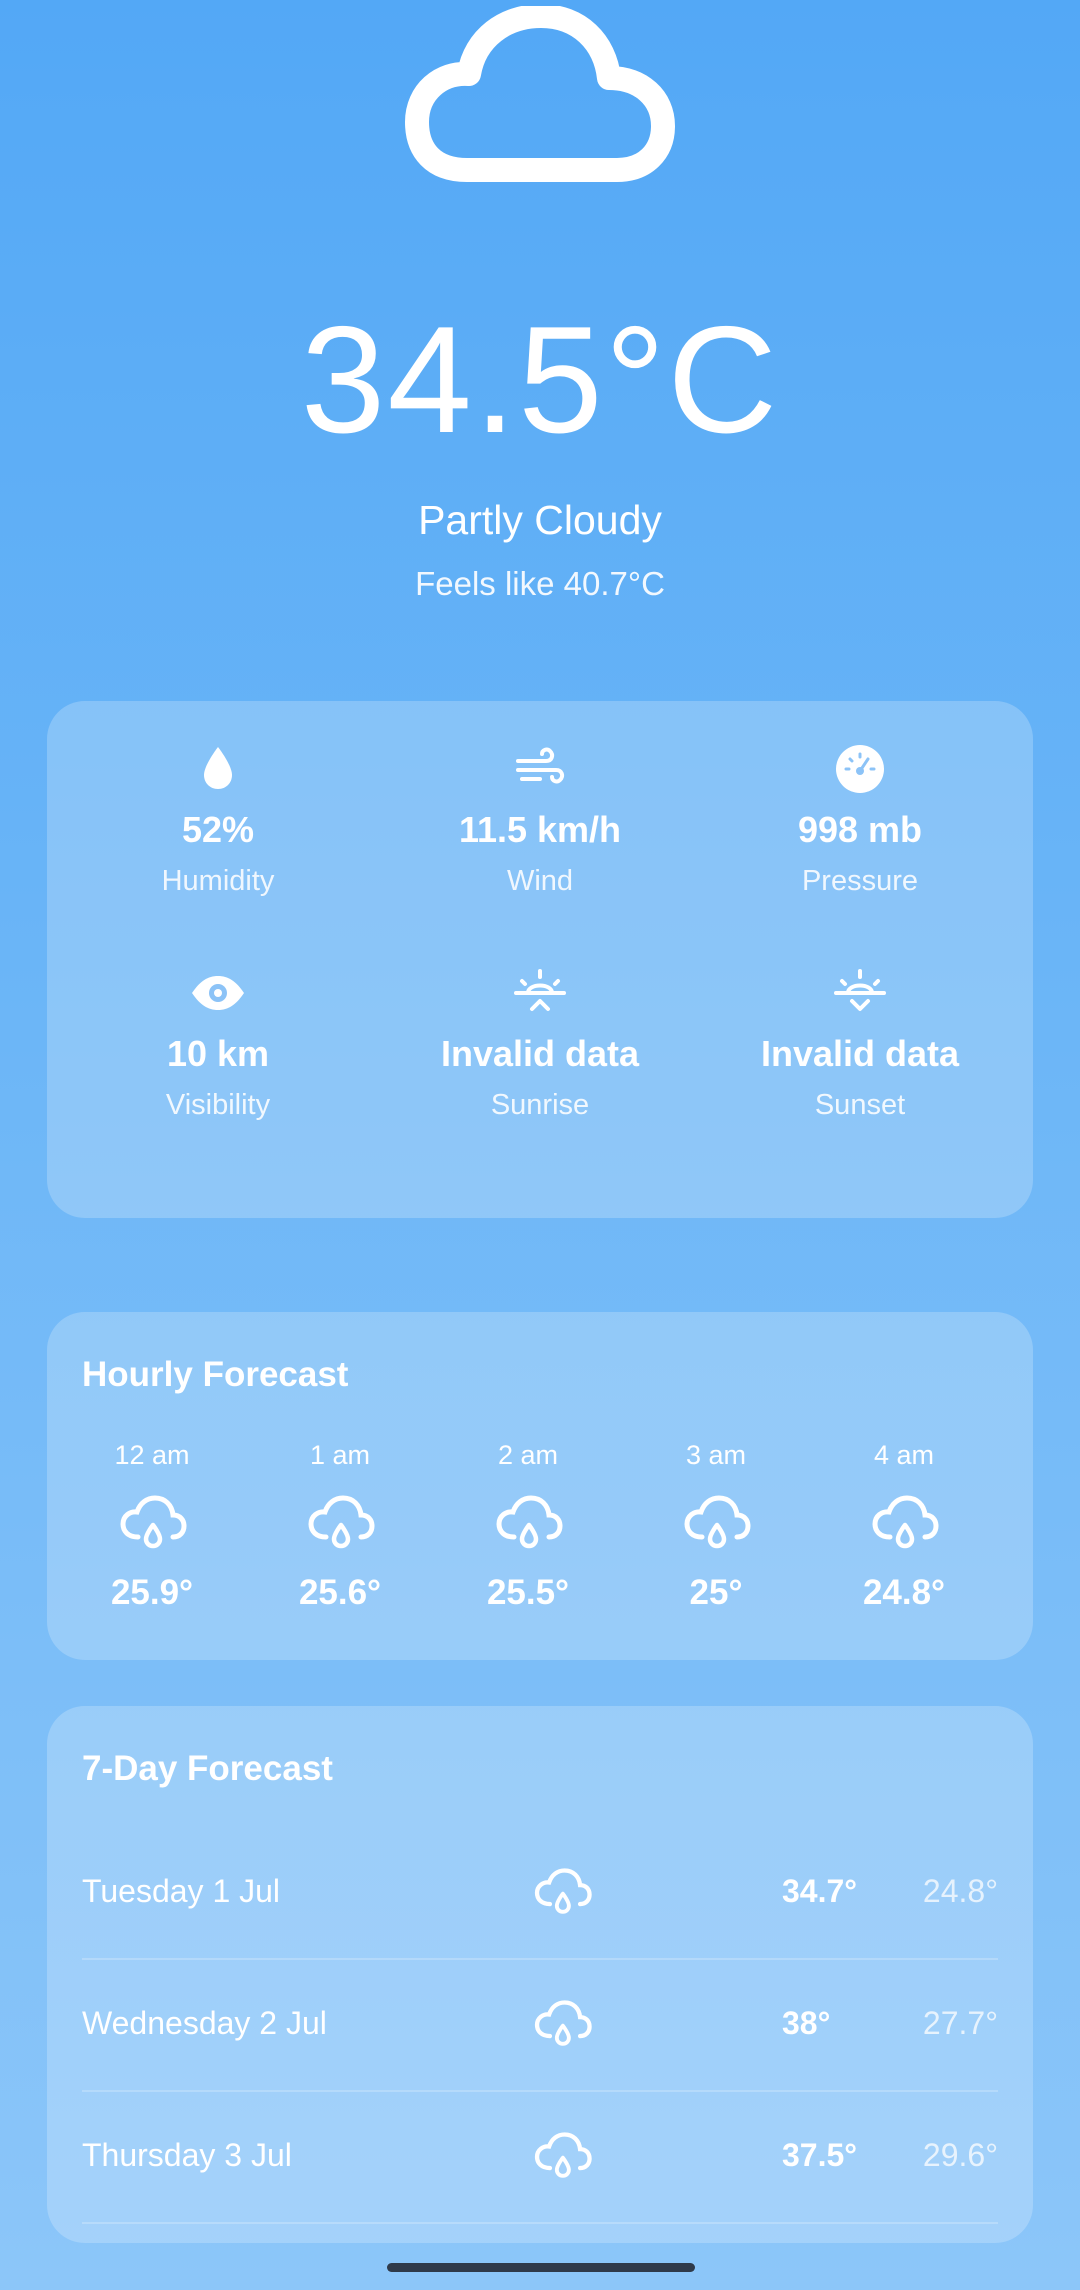 The width and height of the screenshot is (1080, 2290). What do you see at coordinates (820, 1891) in the screenshot?
I see `day-high: 34.7°` at bounding box center [820, 1891].